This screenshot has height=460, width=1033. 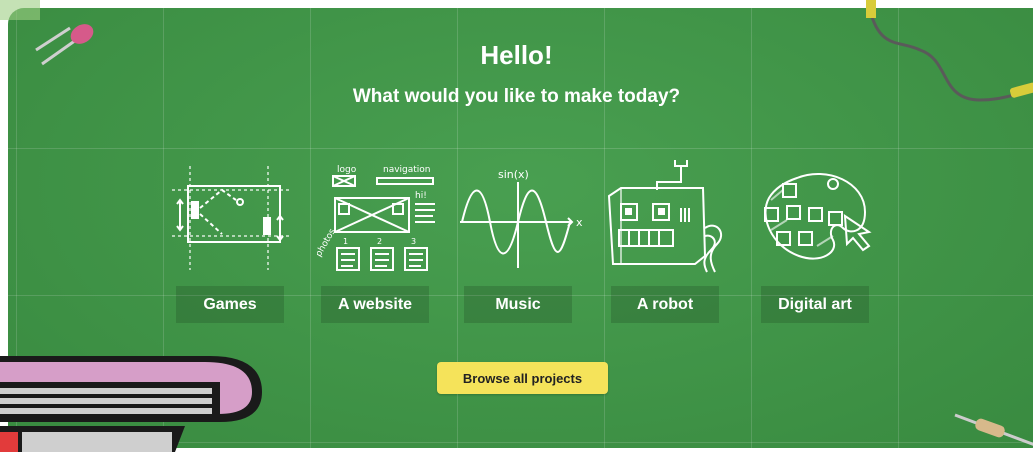 What do you see at coordinates (407, 170) in the screenshot?
I see `sketch-navigation-text: navigation` at bounding box center [407, 170].